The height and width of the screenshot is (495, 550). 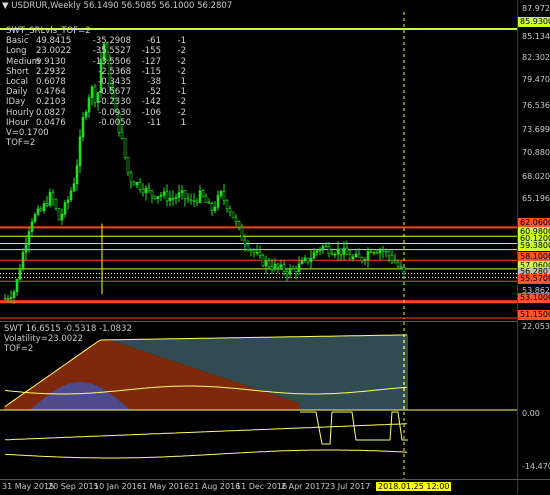 I want to click on stats-cell-v1: 0.6078, so click(x=51, y=82).